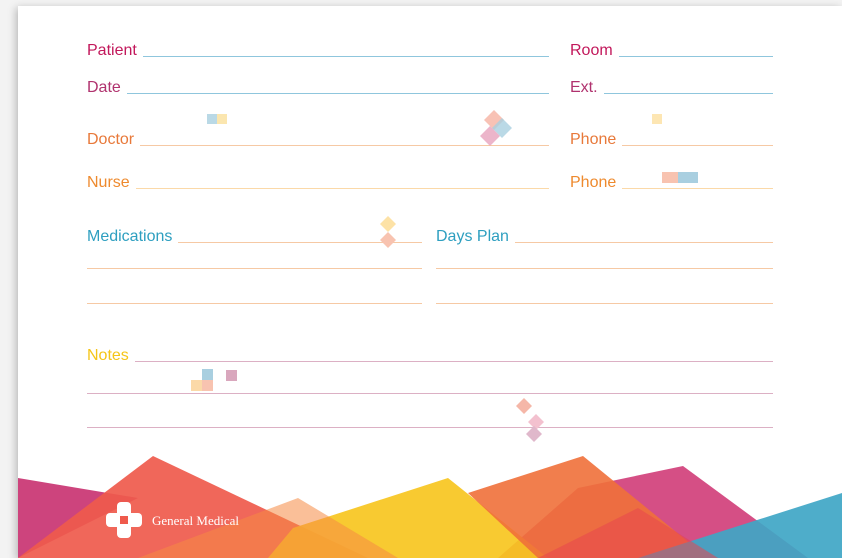  I want to click on nurse-field: Nurse, so click(318, 182).